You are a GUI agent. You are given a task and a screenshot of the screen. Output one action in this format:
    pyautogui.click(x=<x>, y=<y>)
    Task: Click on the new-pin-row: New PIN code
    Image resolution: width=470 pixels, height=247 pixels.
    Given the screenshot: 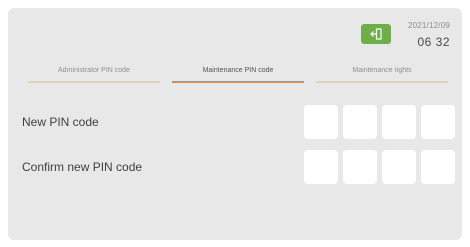 What is the action you would take?
    pyautogui.click(x=242, y=123)
    